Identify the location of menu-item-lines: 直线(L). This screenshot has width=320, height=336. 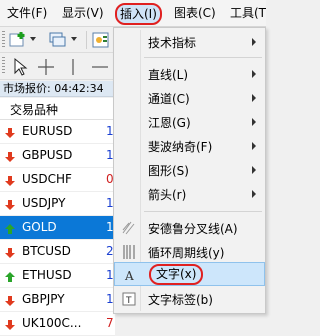
(189, 74).